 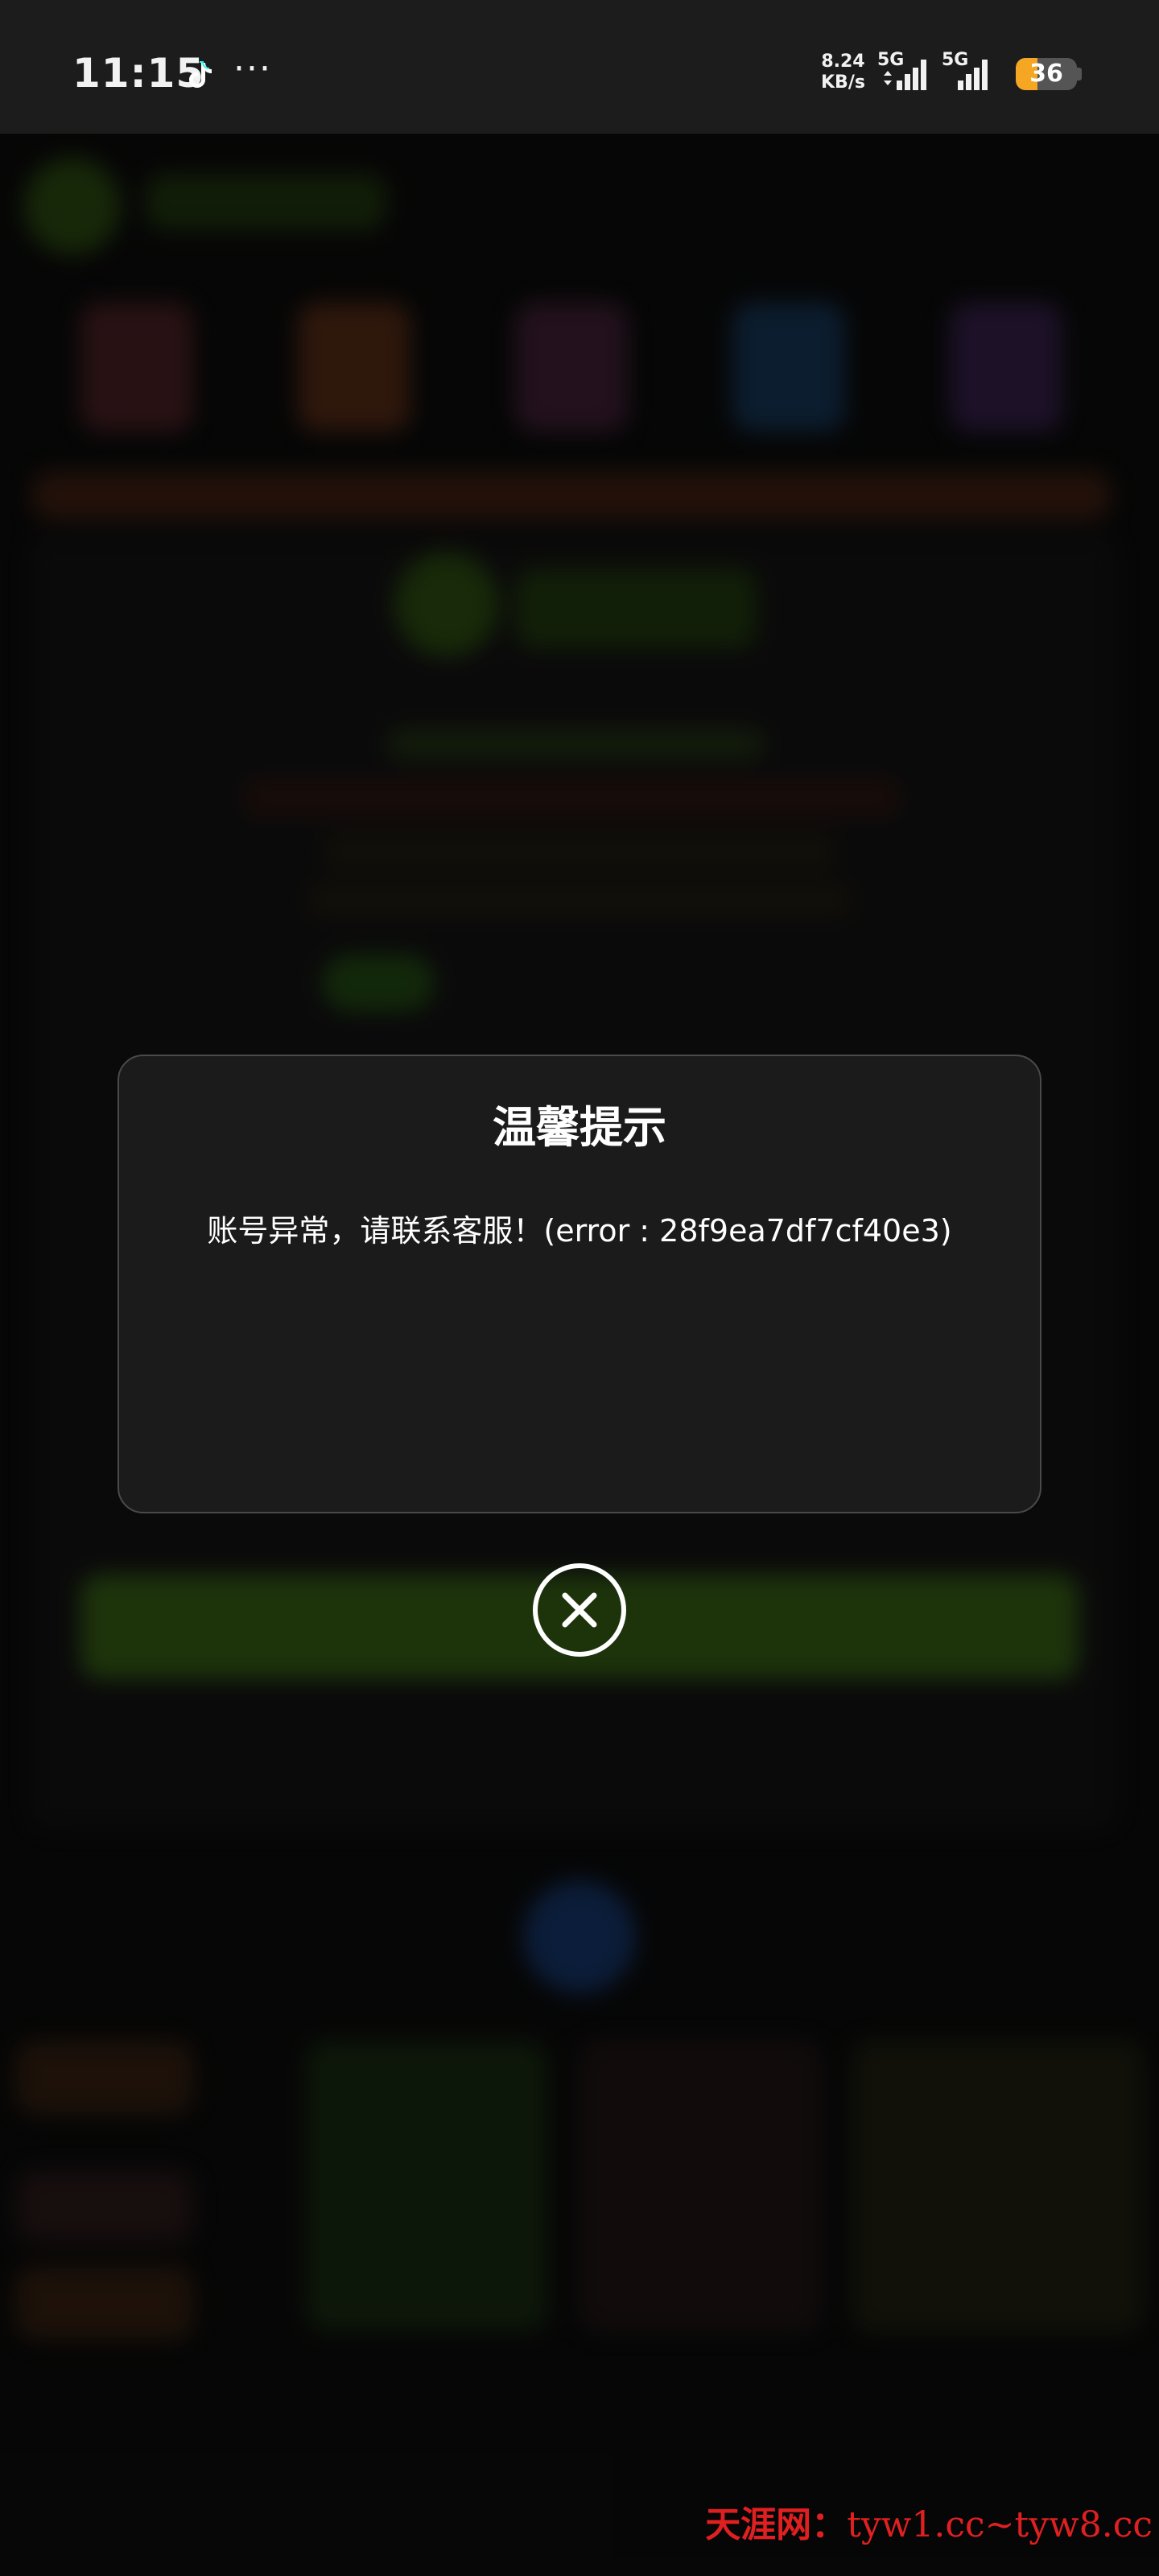 I want to click on close-circle-icon, so click(x=579, y=1610).